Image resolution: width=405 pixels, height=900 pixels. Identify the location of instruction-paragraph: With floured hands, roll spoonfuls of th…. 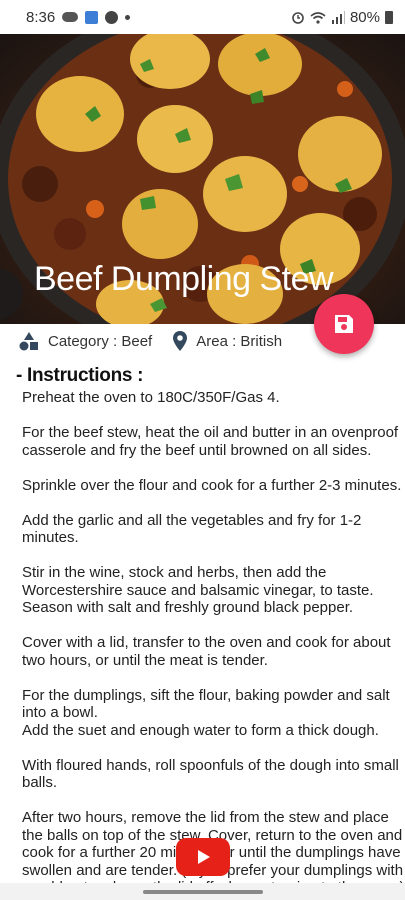
(210, 774).